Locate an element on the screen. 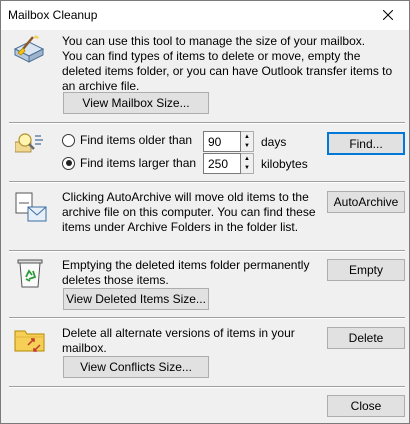 This screenshot has width=410, height=424. dialog-title: Mailbox Cleanup is located at coordinates (53, 15).